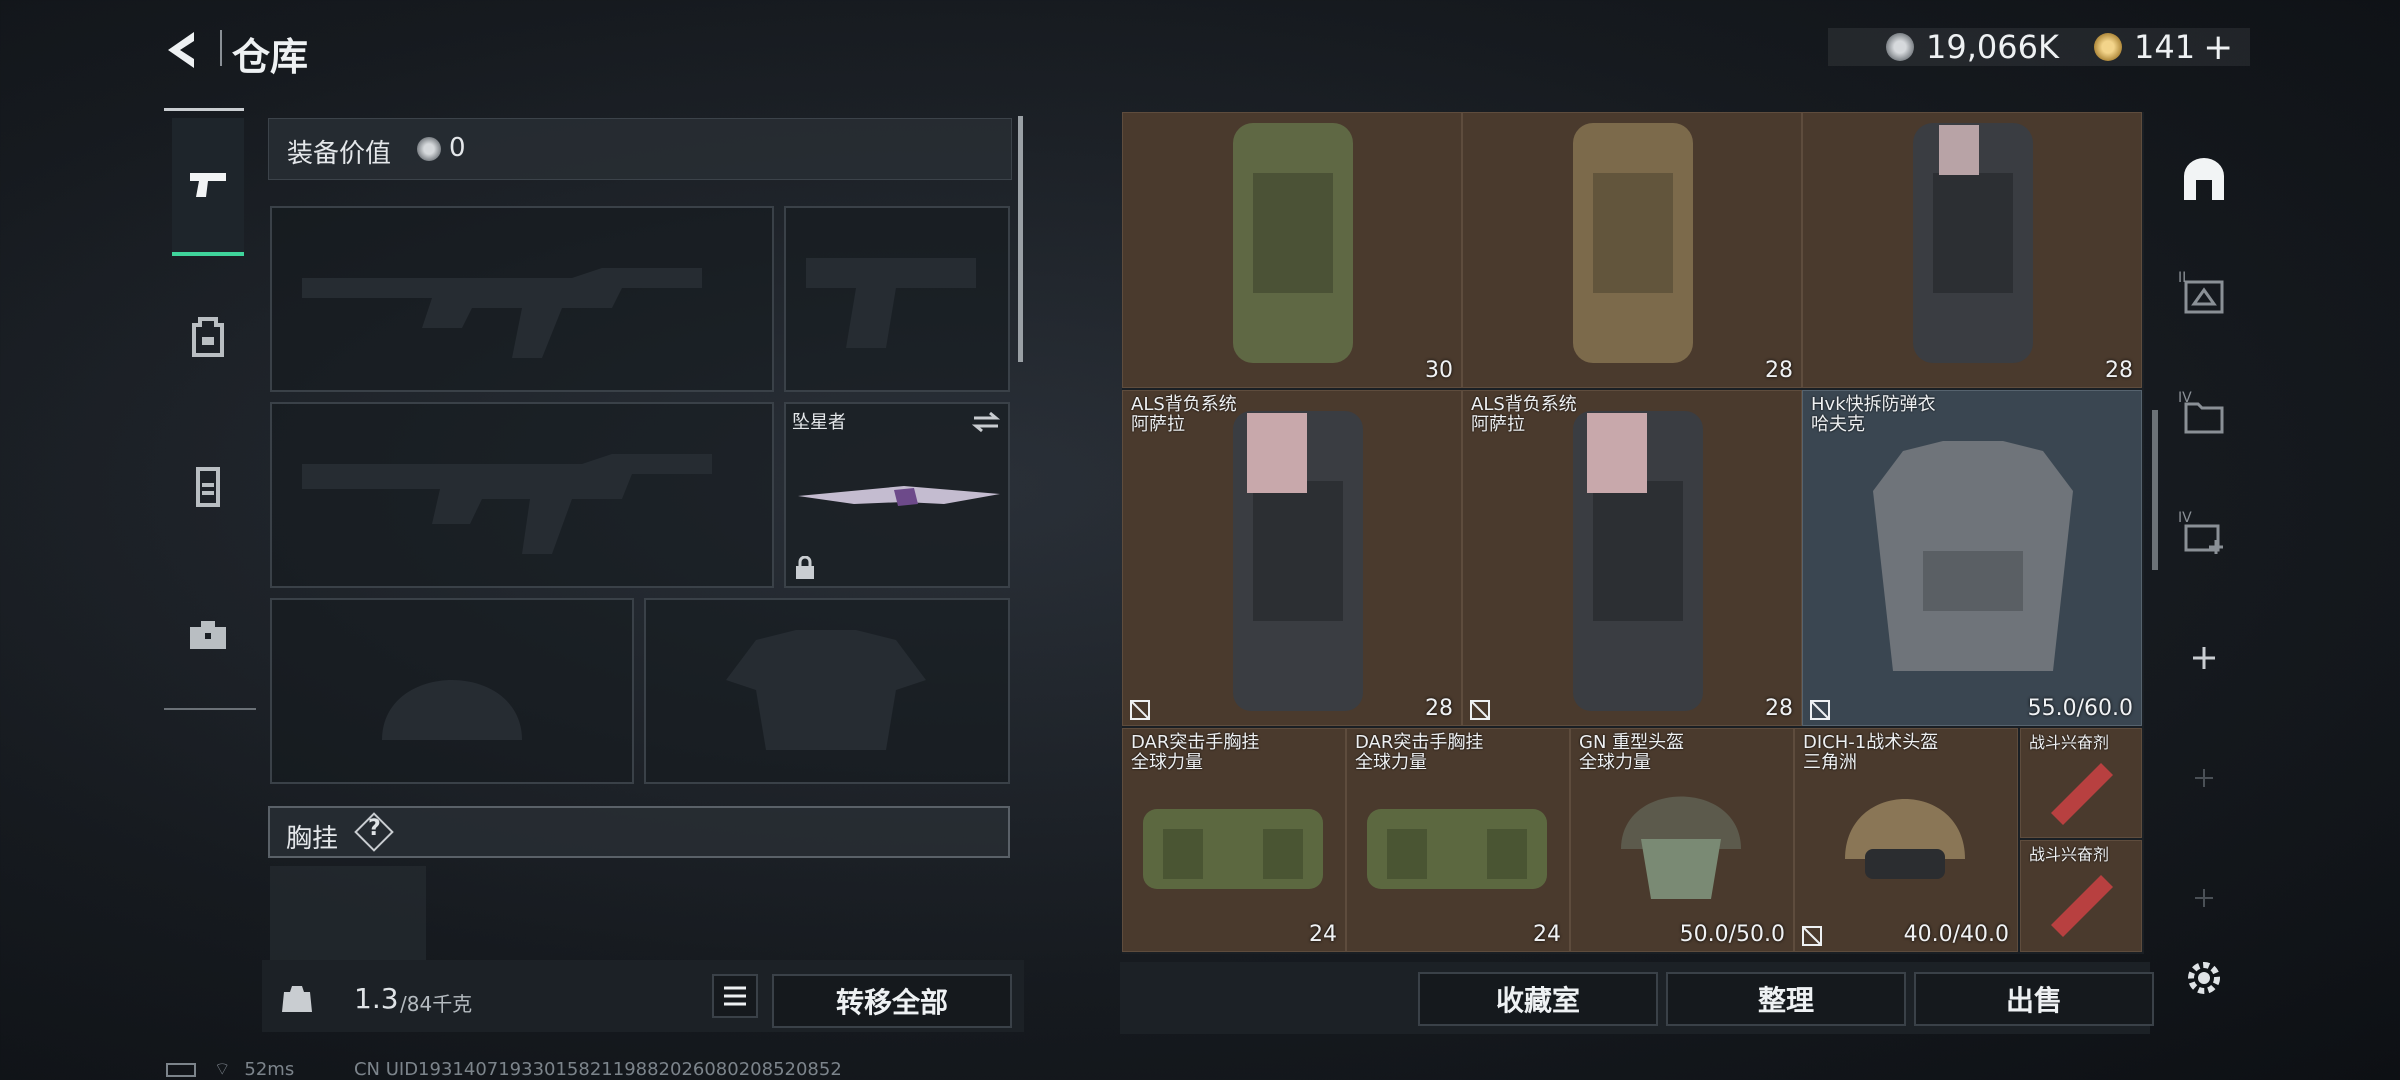  I want to click on item-name-line: GN 重型头盔, so click(1632, 742).